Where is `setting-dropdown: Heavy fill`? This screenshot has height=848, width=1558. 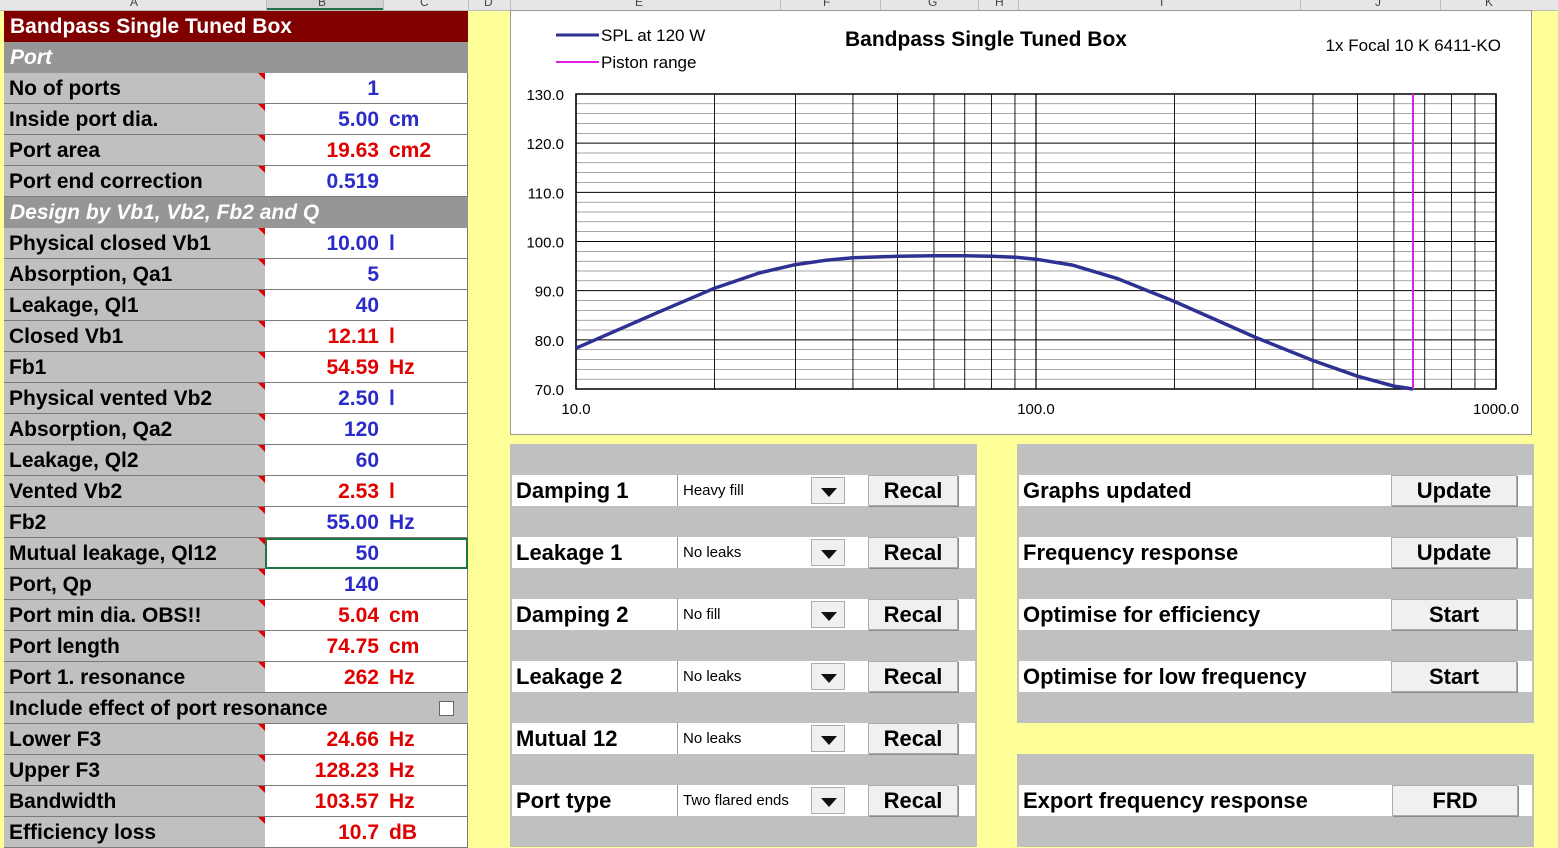 setting-dropdown: Heavy fill is located at coordinates (762, 490).